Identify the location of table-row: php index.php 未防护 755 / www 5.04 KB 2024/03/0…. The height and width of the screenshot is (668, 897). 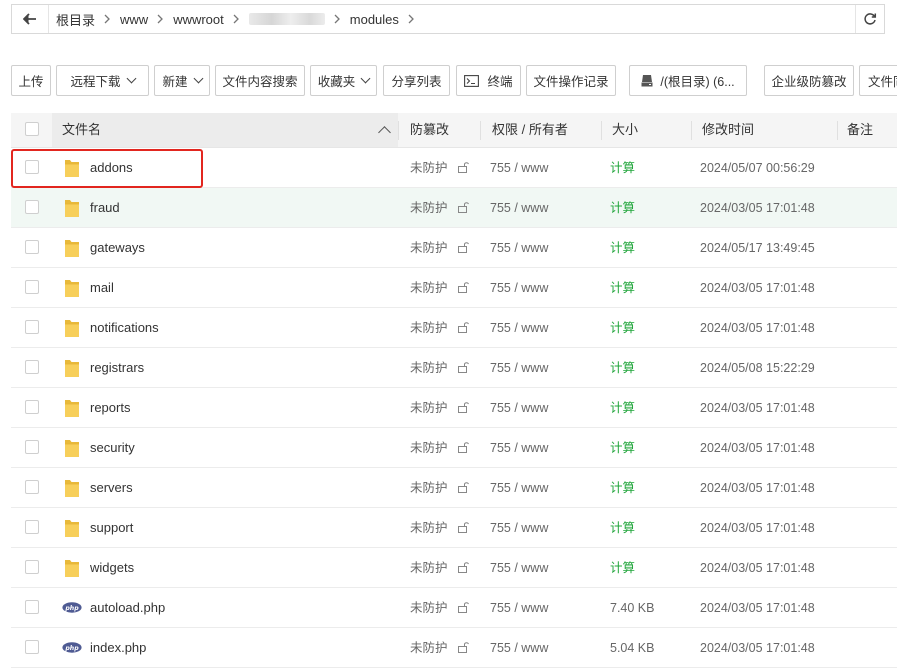
(454, 648).